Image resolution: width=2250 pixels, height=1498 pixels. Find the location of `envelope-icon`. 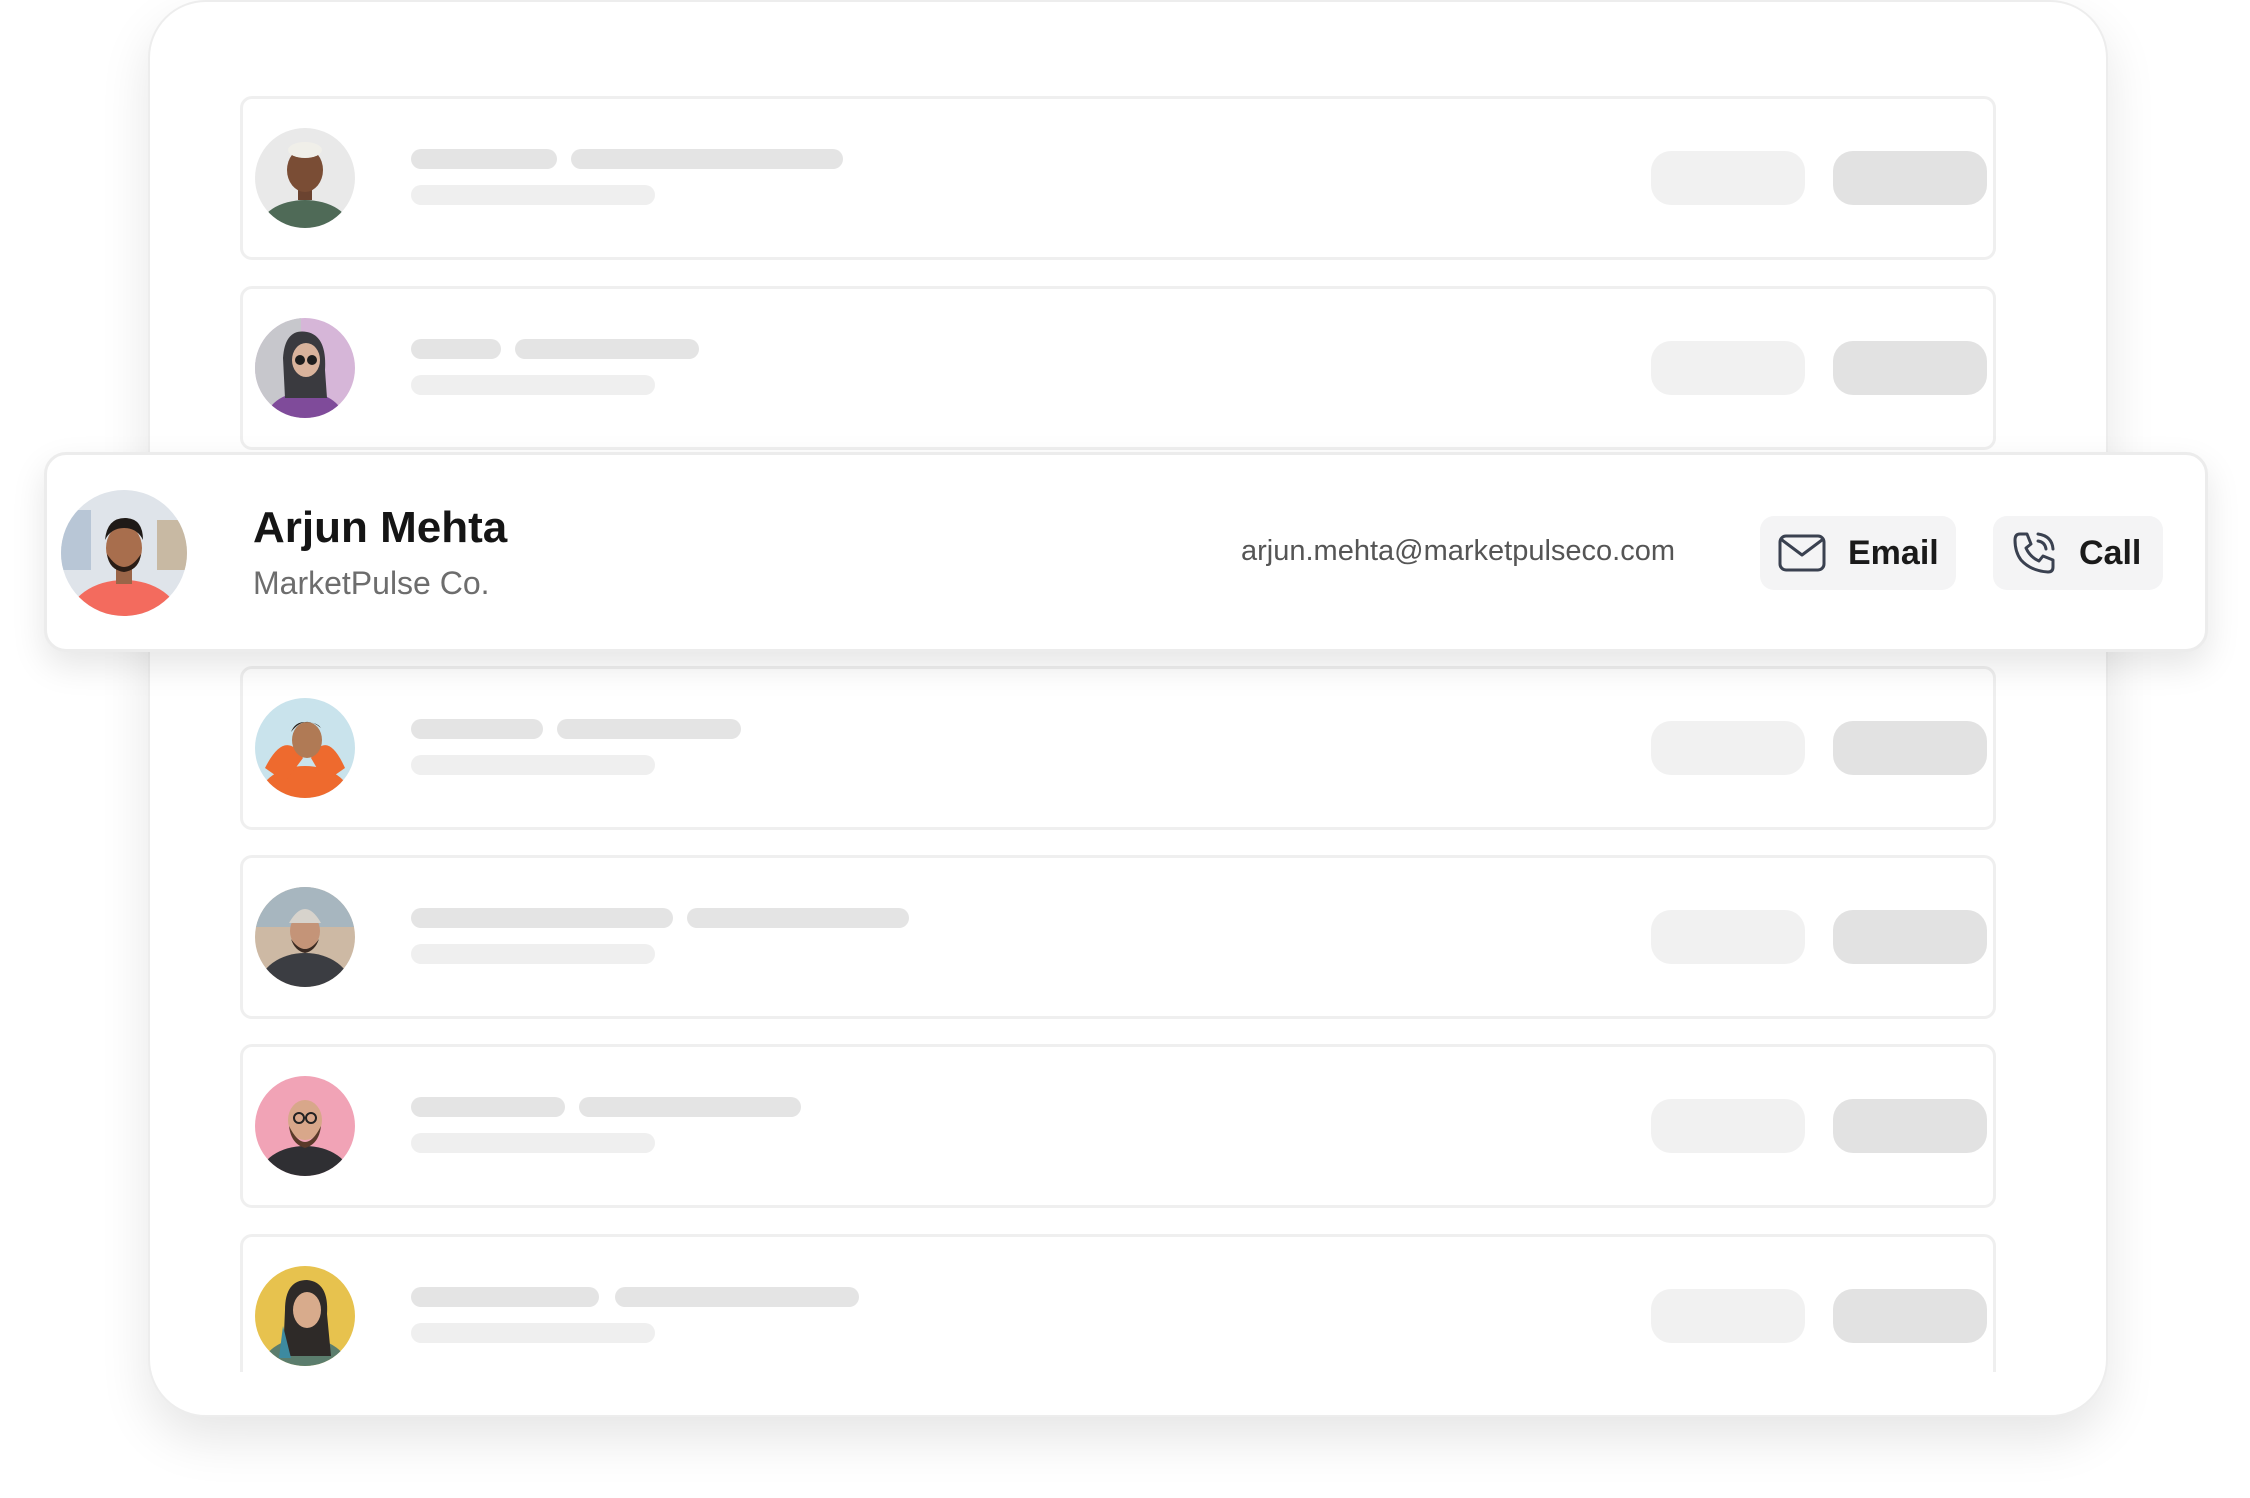

envelope-icon is located at coordinates (1813, 553).